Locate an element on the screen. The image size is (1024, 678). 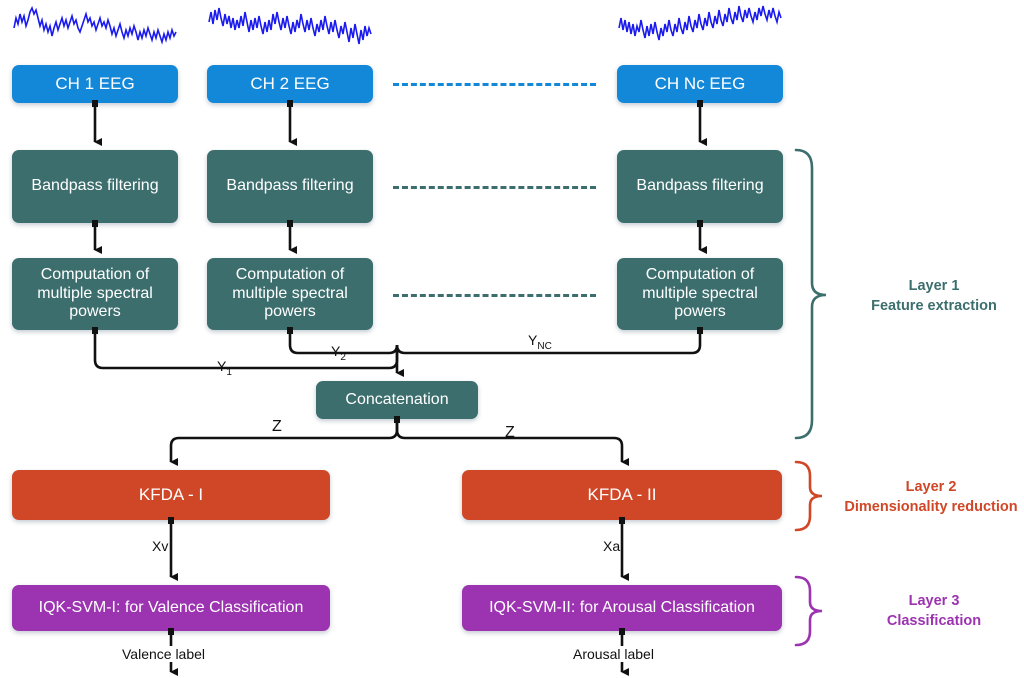
concatenation-label: Concatenation is located at coordinates (397, 399).